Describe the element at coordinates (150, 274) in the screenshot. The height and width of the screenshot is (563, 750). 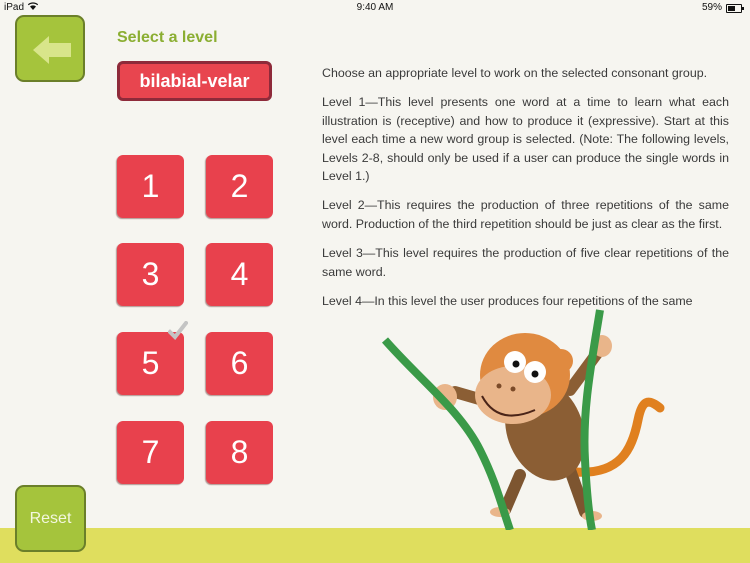
I see `level-button-3: 3` at that location.